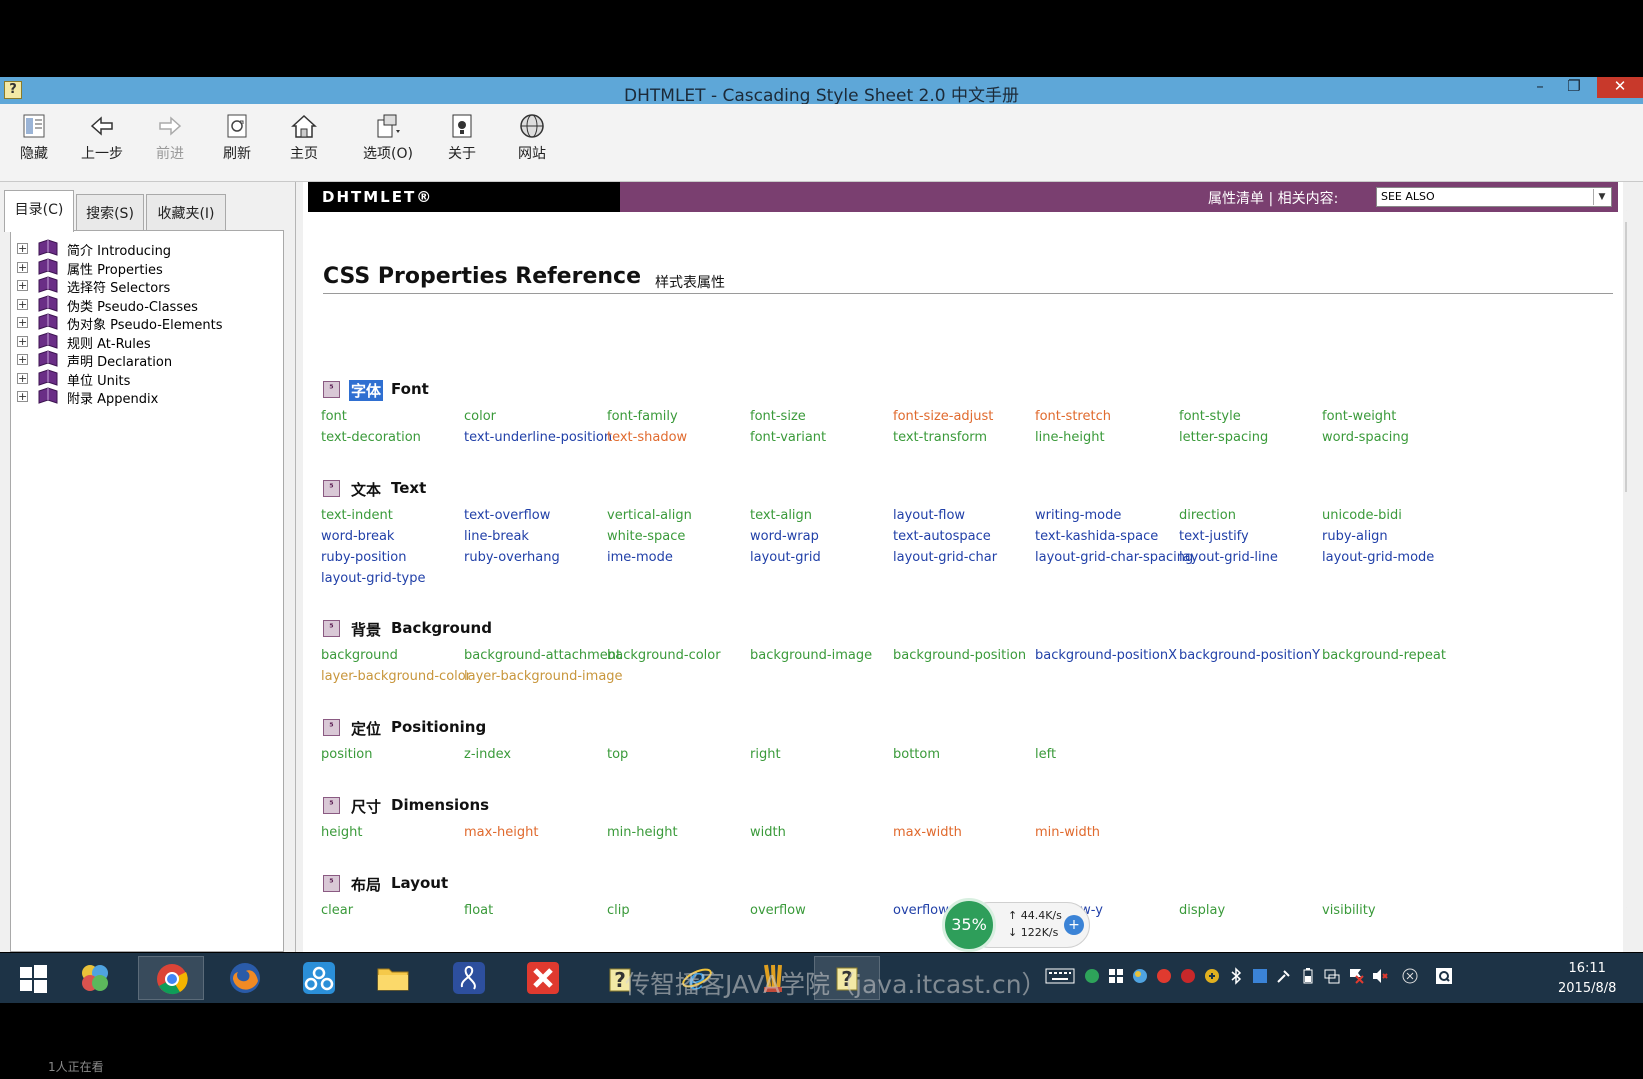 The width and height of the screenshot is (1643, 1079). I want to click on property-link: ruby-overhang, so click(512, 557).